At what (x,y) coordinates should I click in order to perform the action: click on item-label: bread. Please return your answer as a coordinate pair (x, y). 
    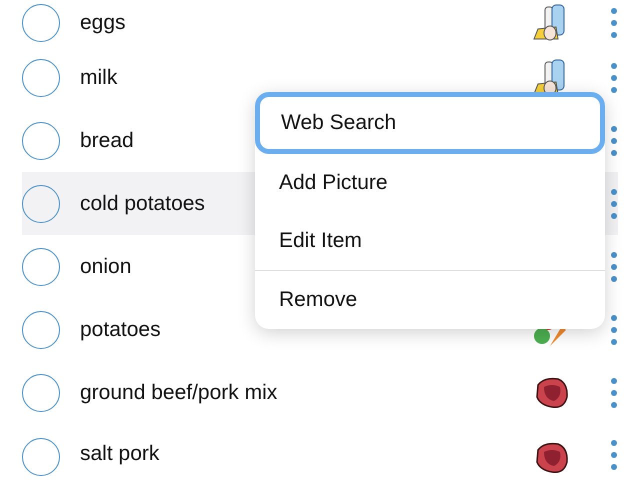
    Looking at the image, I should click on (107, 141).